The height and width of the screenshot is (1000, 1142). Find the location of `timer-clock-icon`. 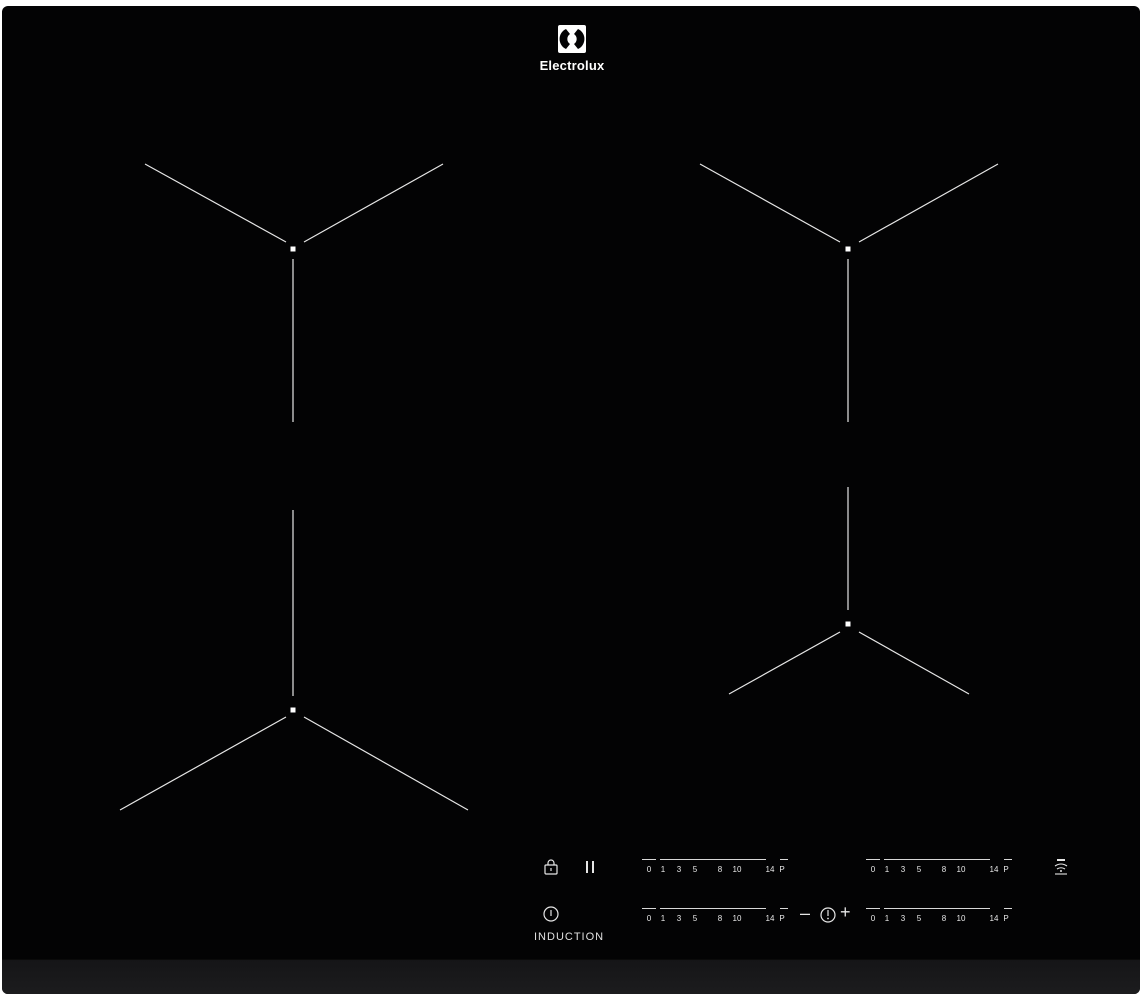

timer-clock-icon is located at coordinates (828, 915).